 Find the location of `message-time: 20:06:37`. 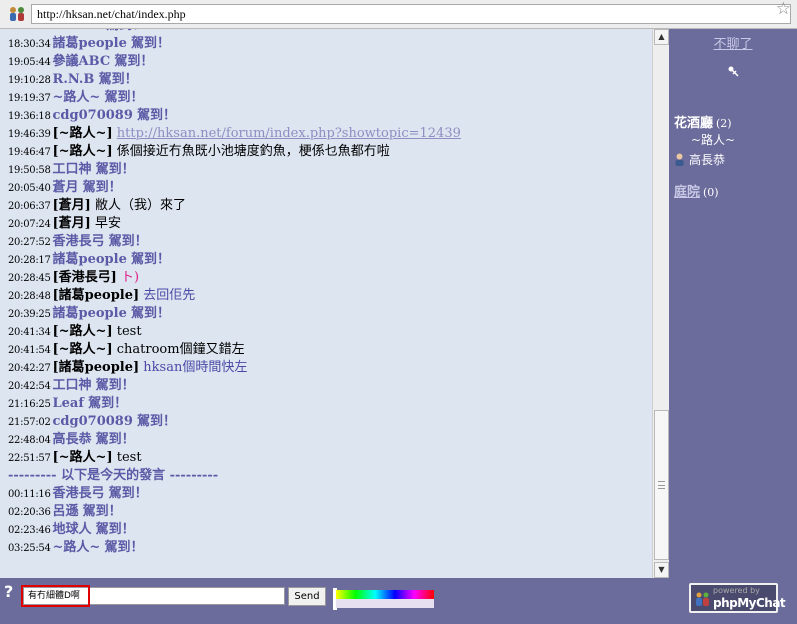

message-time: 20:06:37 is located at coordinates (29, 206).